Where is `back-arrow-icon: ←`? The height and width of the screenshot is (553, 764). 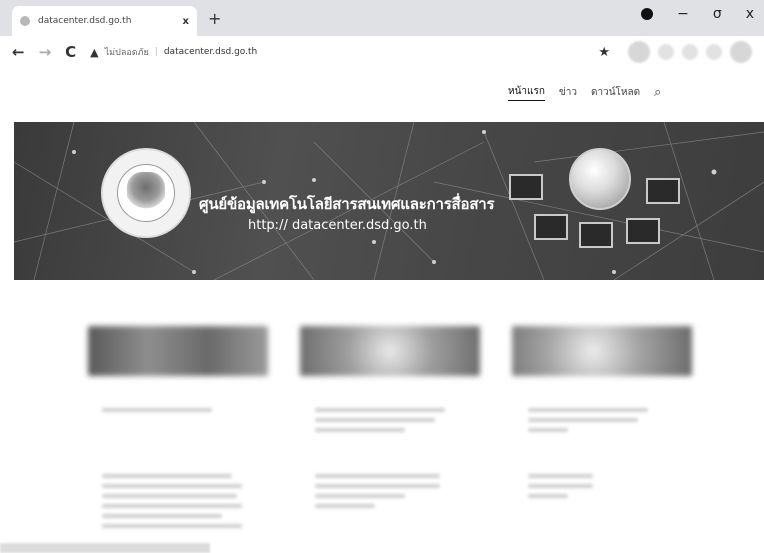 back-arrow-icon: ← is located at coordinates (18, 52).